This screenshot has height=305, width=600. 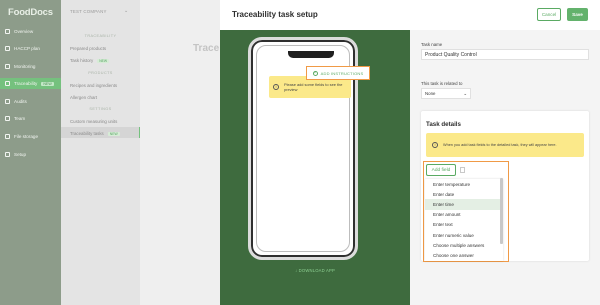 What do you see at coordinates (275, 14) in the screenshot?
I see `modal-title: Traceability task setup` at bounding box center [275, 14].